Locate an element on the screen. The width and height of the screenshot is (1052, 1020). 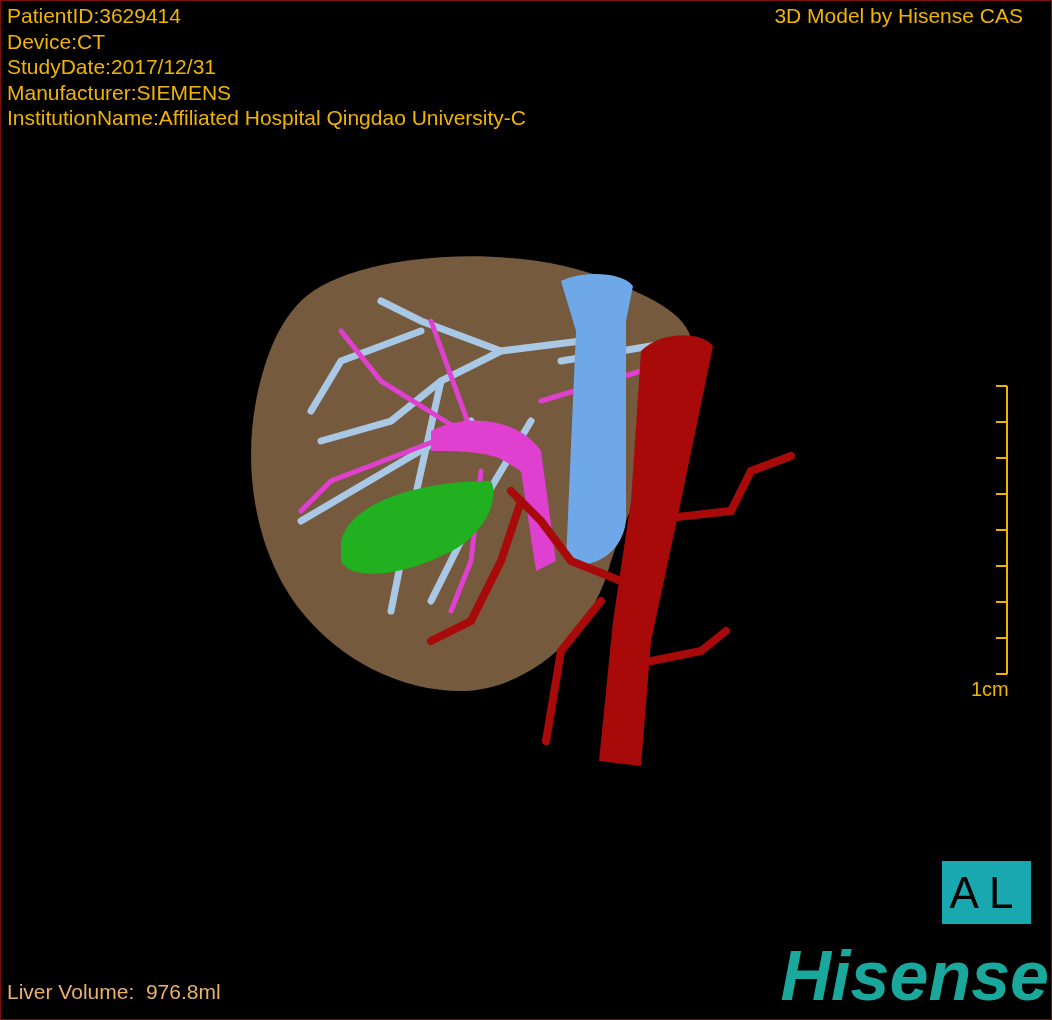
scale-label: 1cm is located at coordinates (990, 689).